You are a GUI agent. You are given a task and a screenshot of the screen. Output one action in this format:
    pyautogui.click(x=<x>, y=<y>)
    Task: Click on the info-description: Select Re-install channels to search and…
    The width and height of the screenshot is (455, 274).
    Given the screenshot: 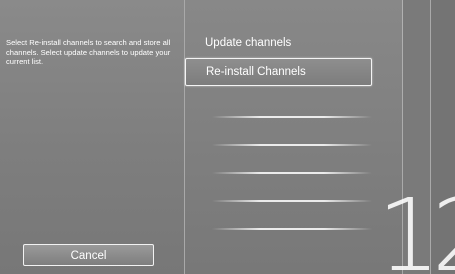 What is the action you would take?
    pyautogui.click(x=88, y=52)
    